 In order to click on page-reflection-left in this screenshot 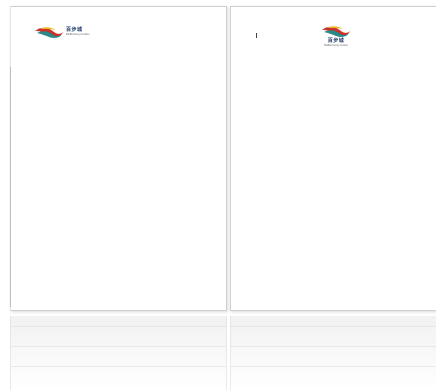, I will do `click(118, 353)`.